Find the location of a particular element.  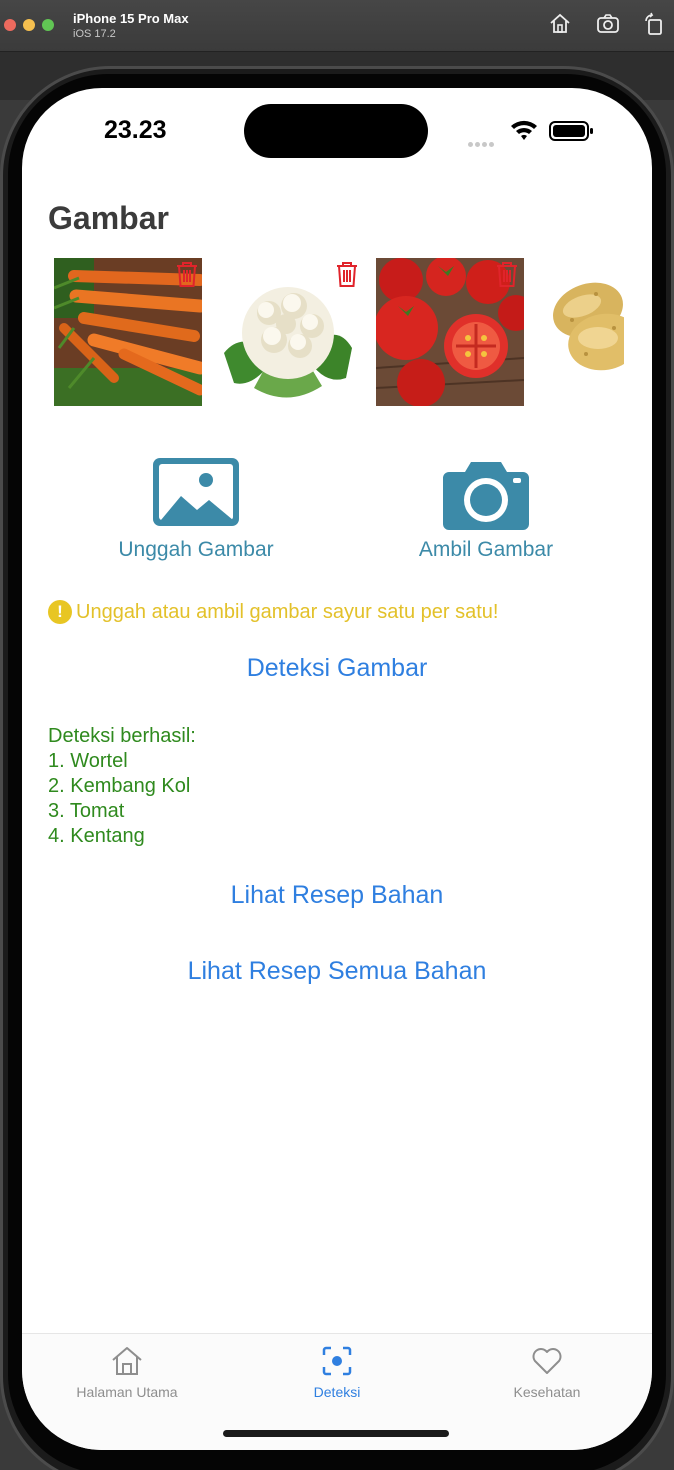

status-time: 23.23 is located at coordinates (135, 130).